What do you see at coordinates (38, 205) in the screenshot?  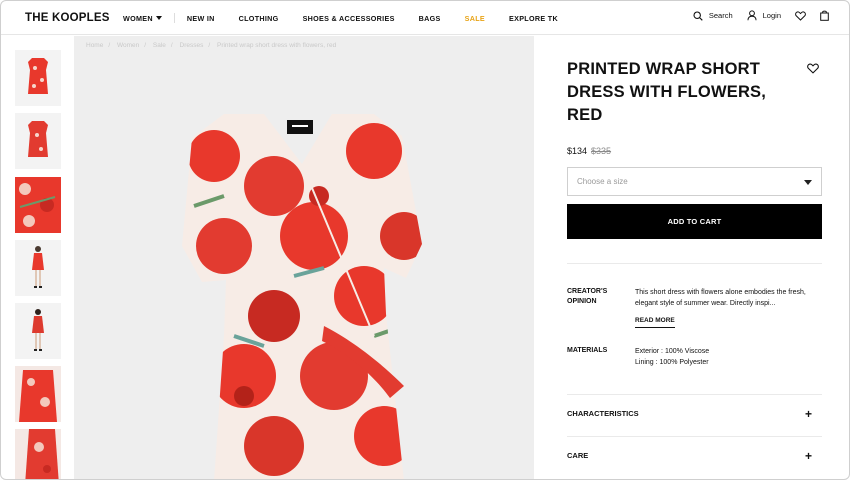 I see `thumb-detail` at bounding box center [38, 205].